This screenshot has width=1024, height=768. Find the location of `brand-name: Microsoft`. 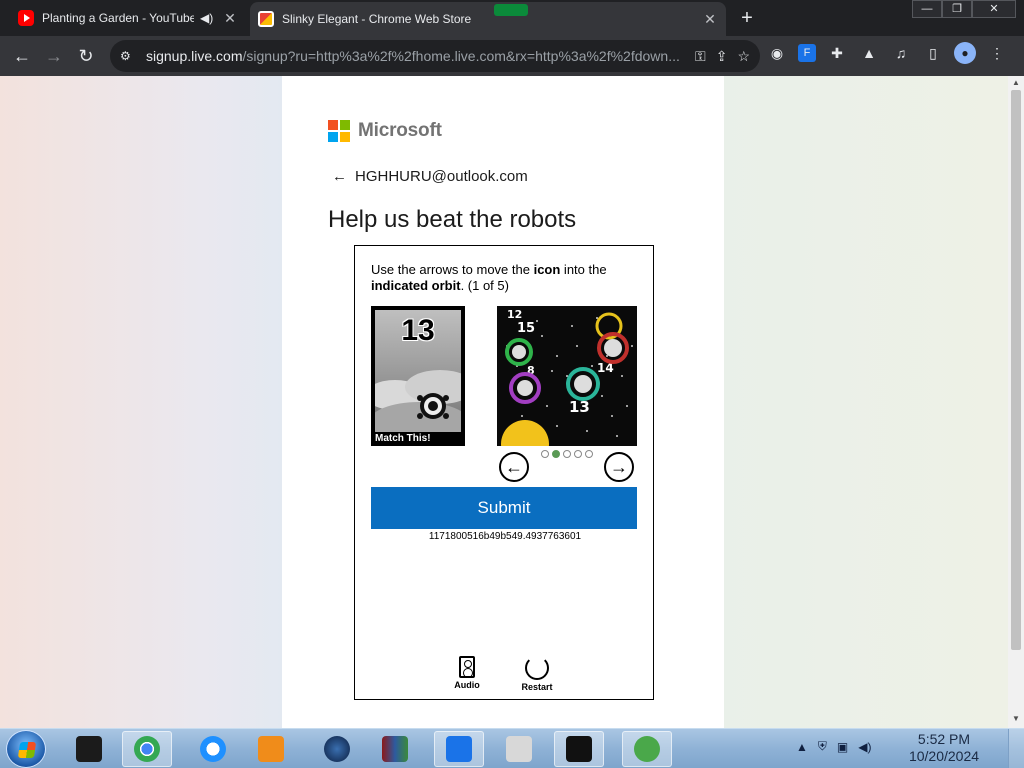

brand-name: Microsoft is located at coordinates (400, 130).